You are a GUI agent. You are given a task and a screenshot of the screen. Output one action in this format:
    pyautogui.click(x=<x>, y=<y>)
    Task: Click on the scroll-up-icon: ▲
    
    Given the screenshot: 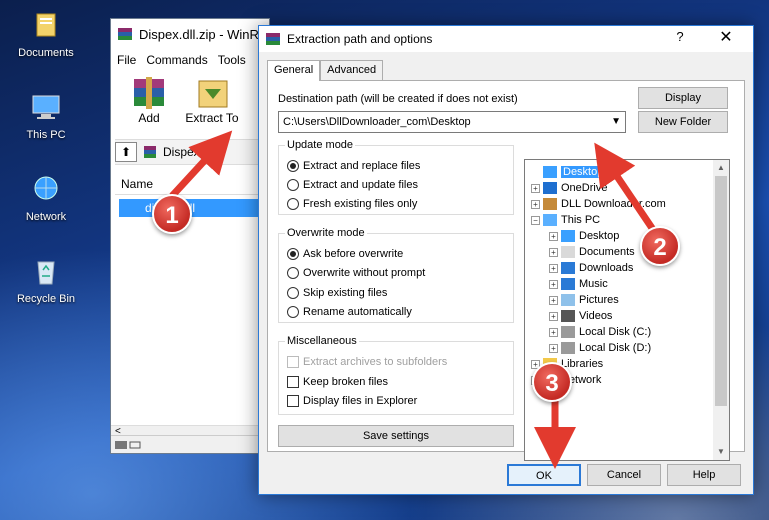 What is the action you would take?
    pyautogui.click(x=721, y=168)
    